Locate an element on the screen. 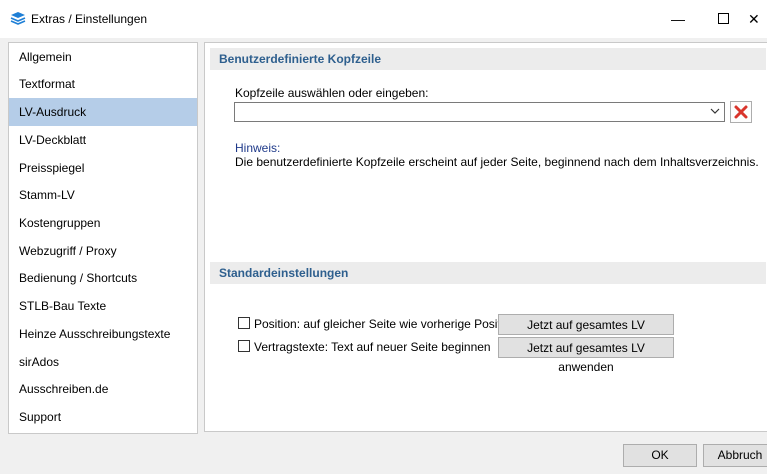 The image size is (767, 474). vertragstexte-checkbox is located at coordinates (244, 346).